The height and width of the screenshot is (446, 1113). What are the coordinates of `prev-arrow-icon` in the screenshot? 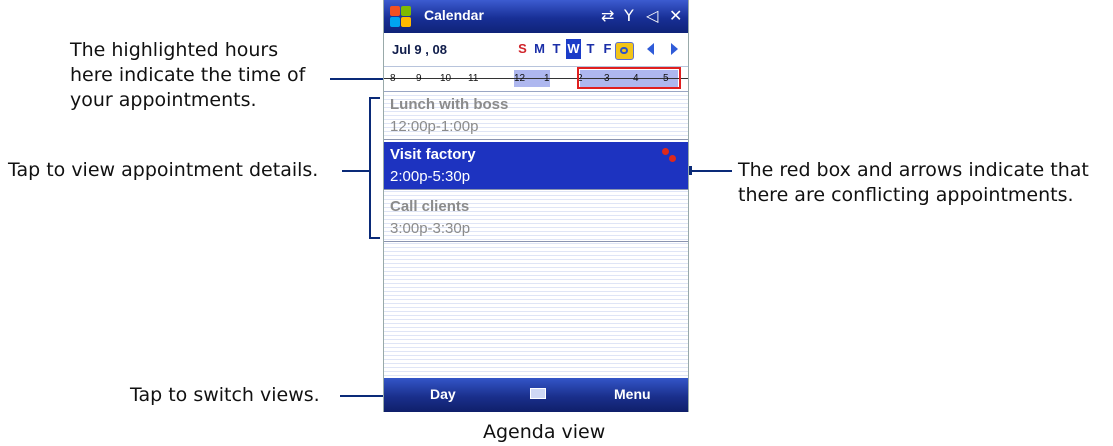 It's located at (650, 49).